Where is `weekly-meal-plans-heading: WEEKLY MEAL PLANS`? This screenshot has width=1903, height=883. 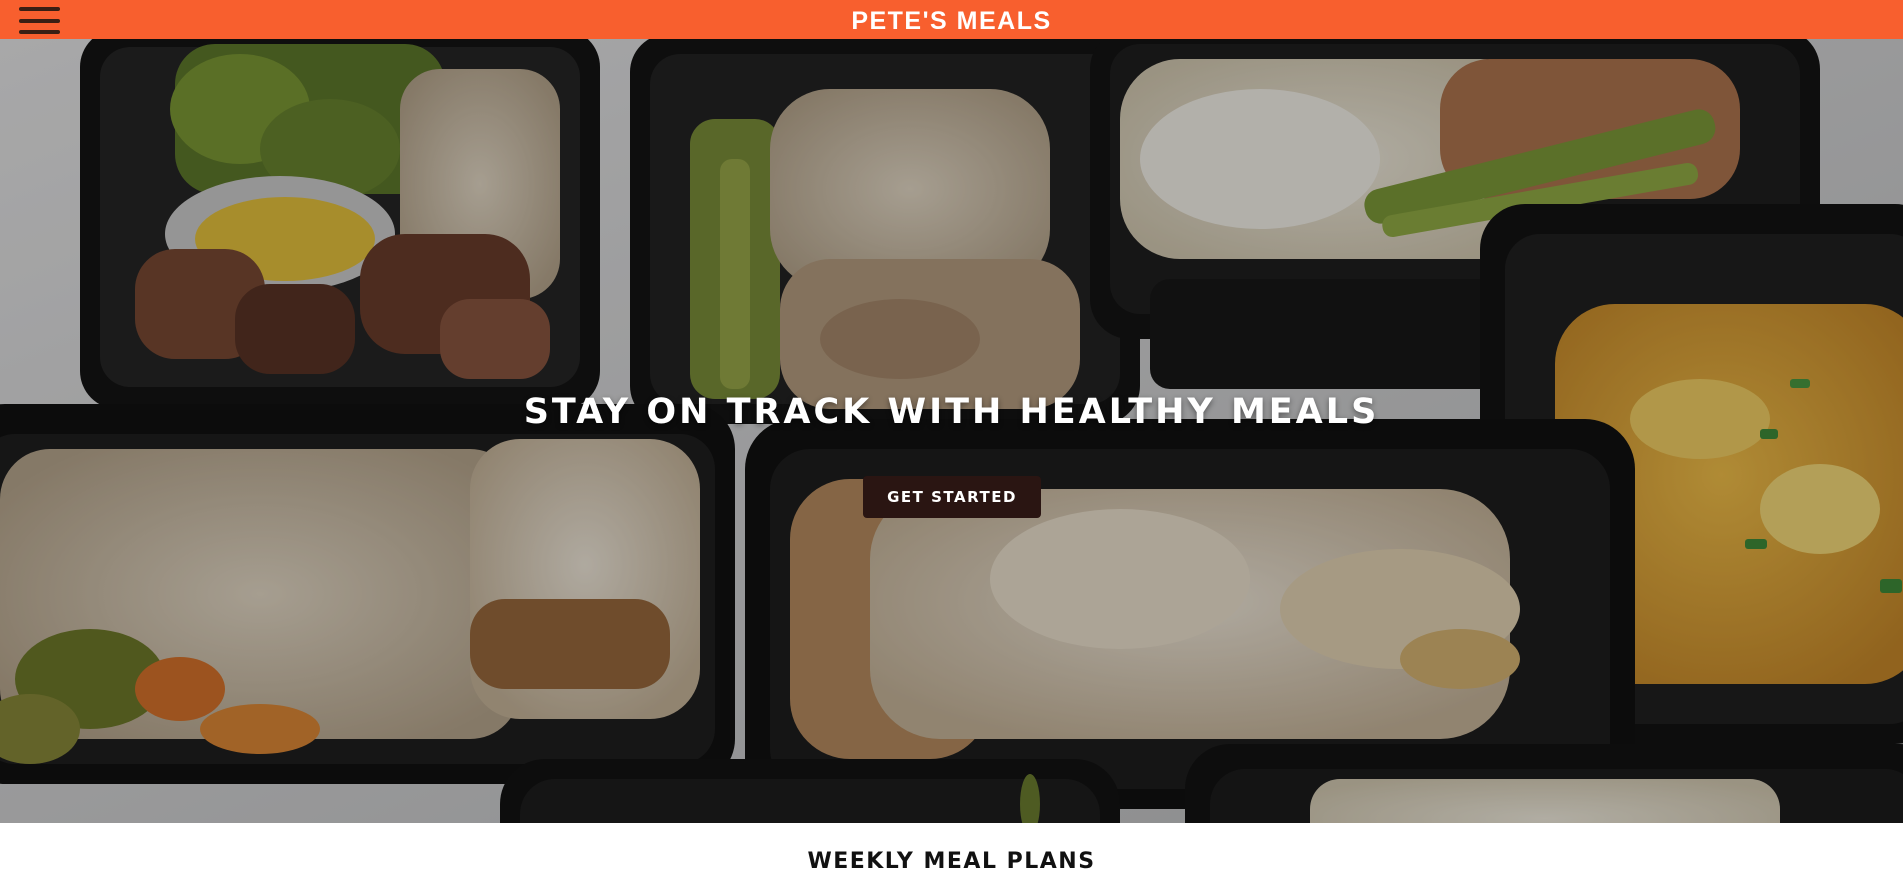 weekly-meal-plans-heading: WEEKLY MEAL PLANS is located at coordinates (951, 861).